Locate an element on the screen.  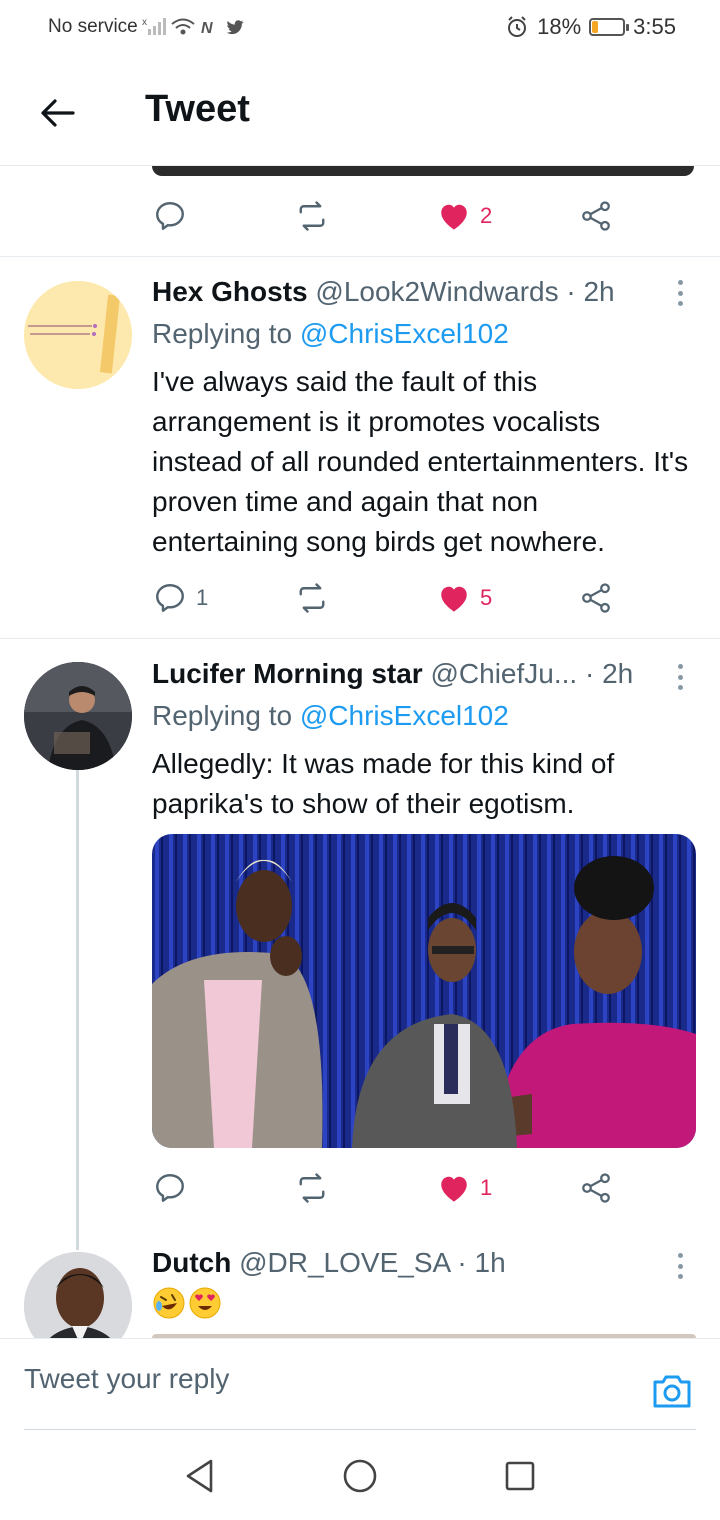
like-count: 2 is located at coordinates (486, 215).